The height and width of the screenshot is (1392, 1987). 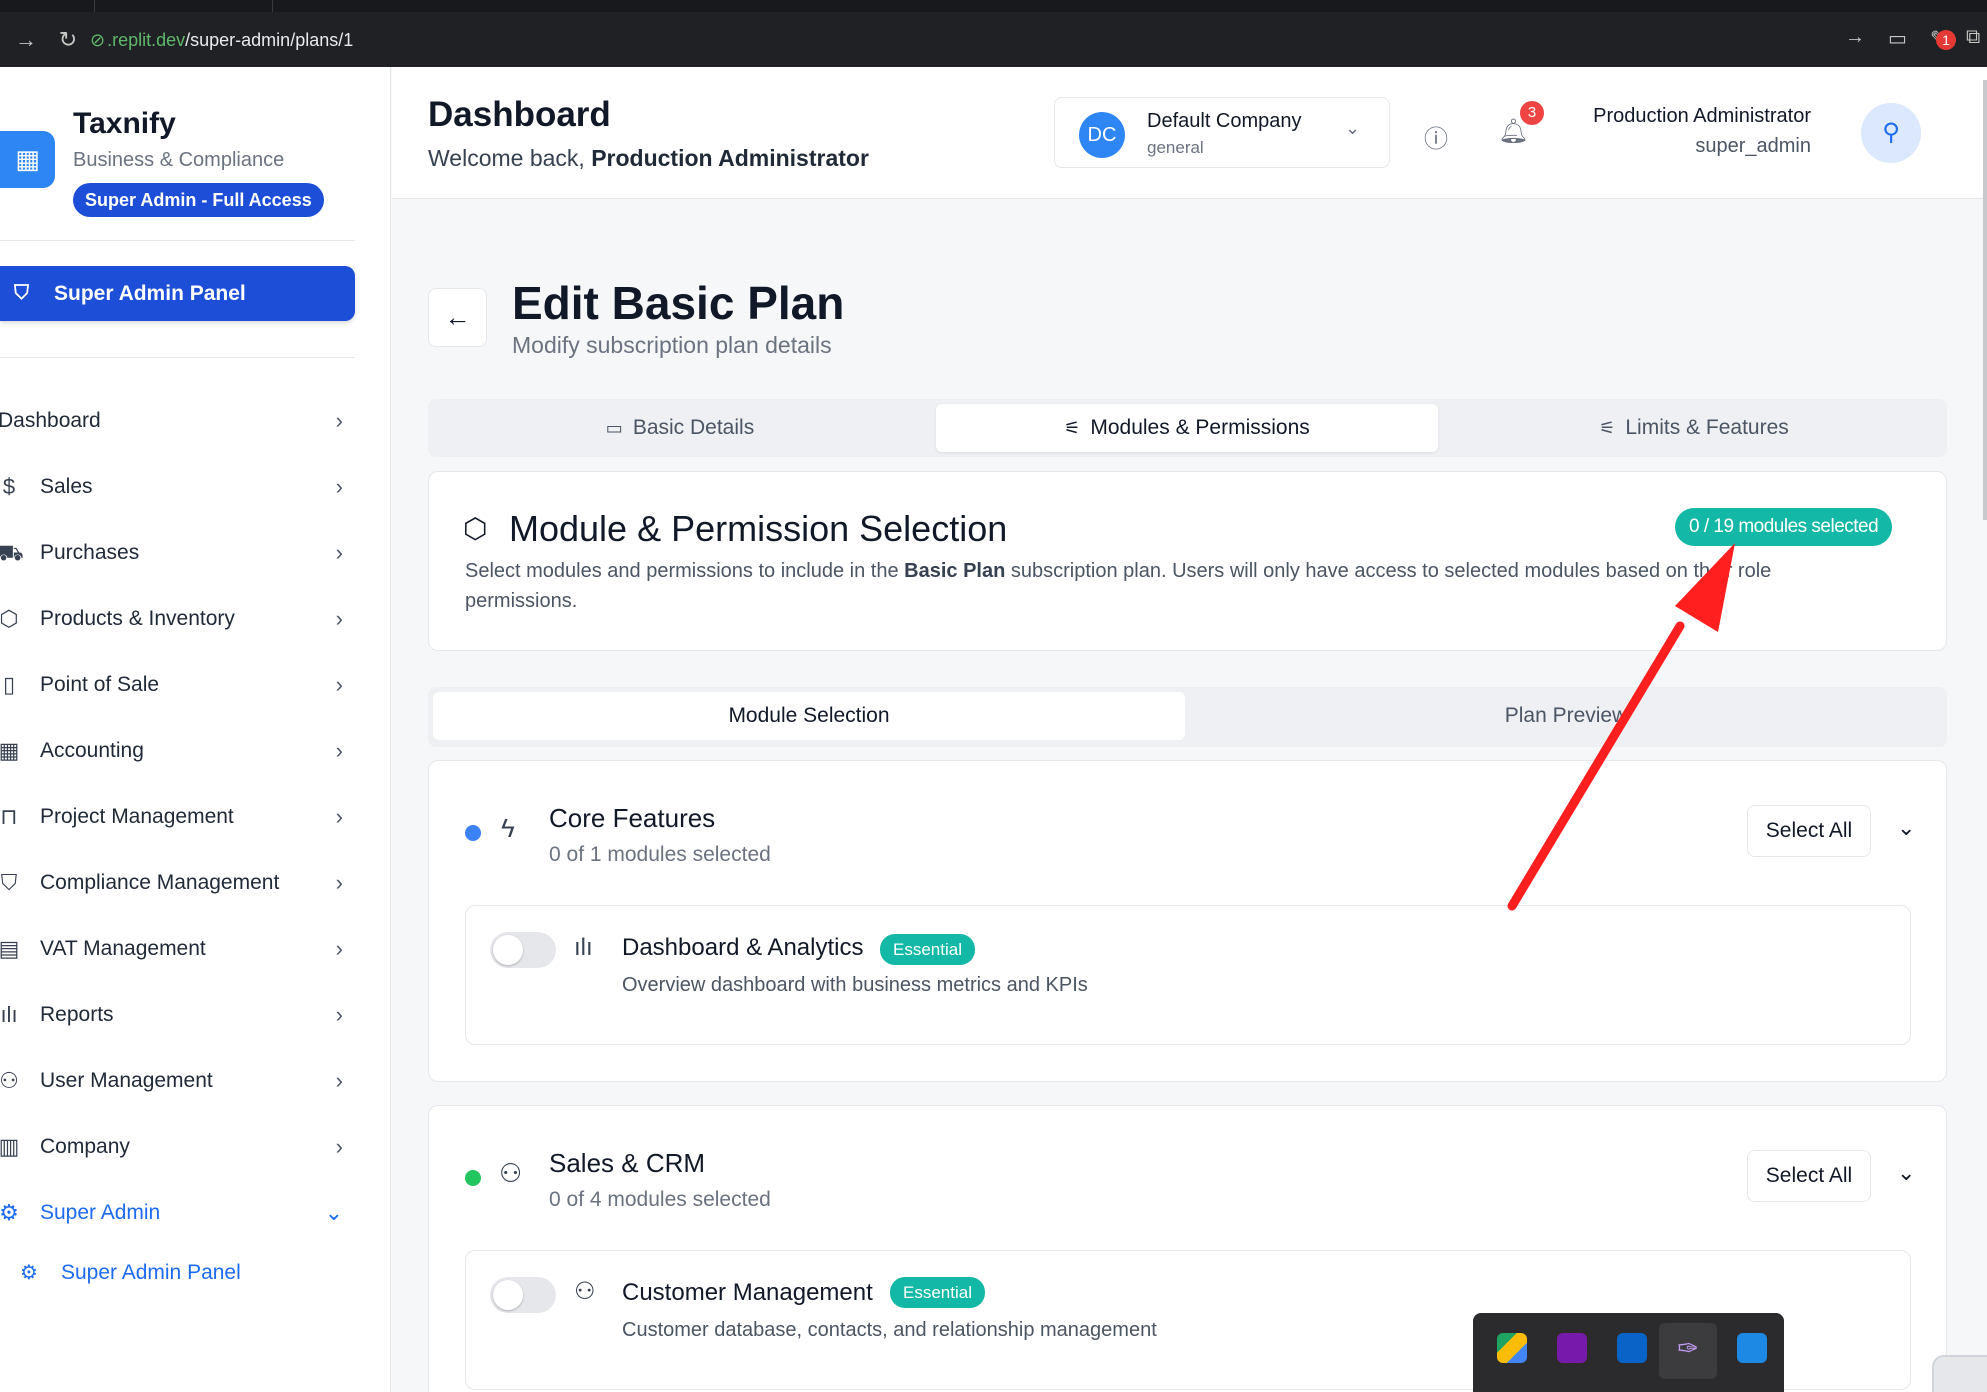 What do you see at coordinates (1632, 1348) in the screenshot?
I see `outlook-icon` at bounding box center [1632, 1348].